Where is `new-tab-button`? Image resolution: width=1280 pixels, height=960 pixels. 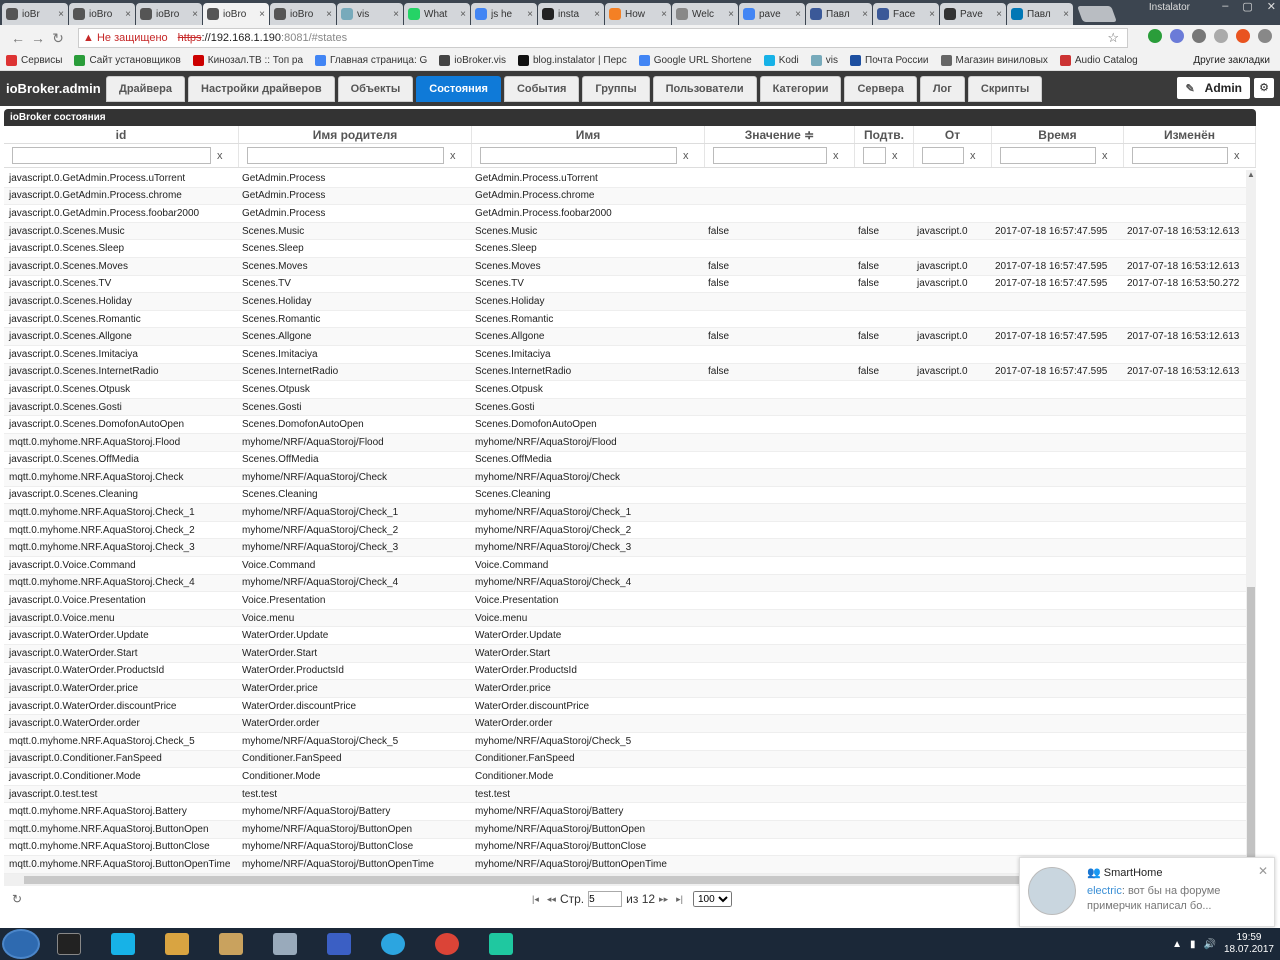
new-tab-button is located at coordinates (1097, 14).